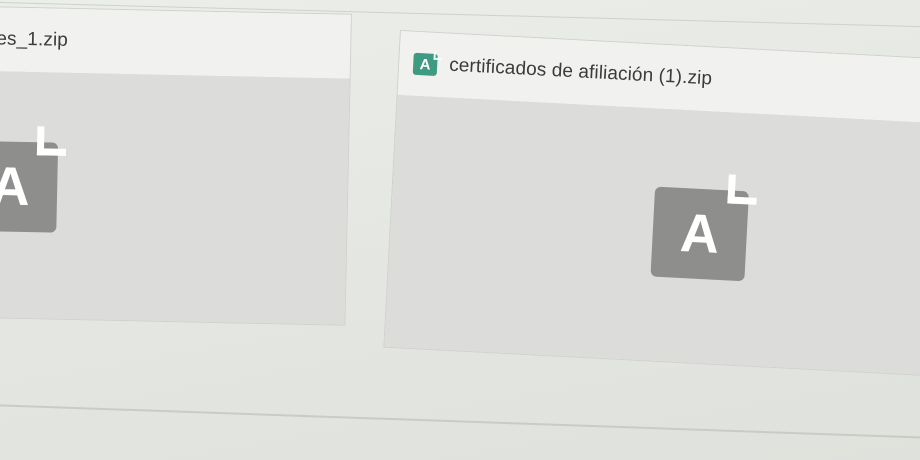 This screenshot has width=920, height=460. Describe the element at coordinates (34, 40) in the screenshot. I see `file-name: ntes_1.zip` at that location.